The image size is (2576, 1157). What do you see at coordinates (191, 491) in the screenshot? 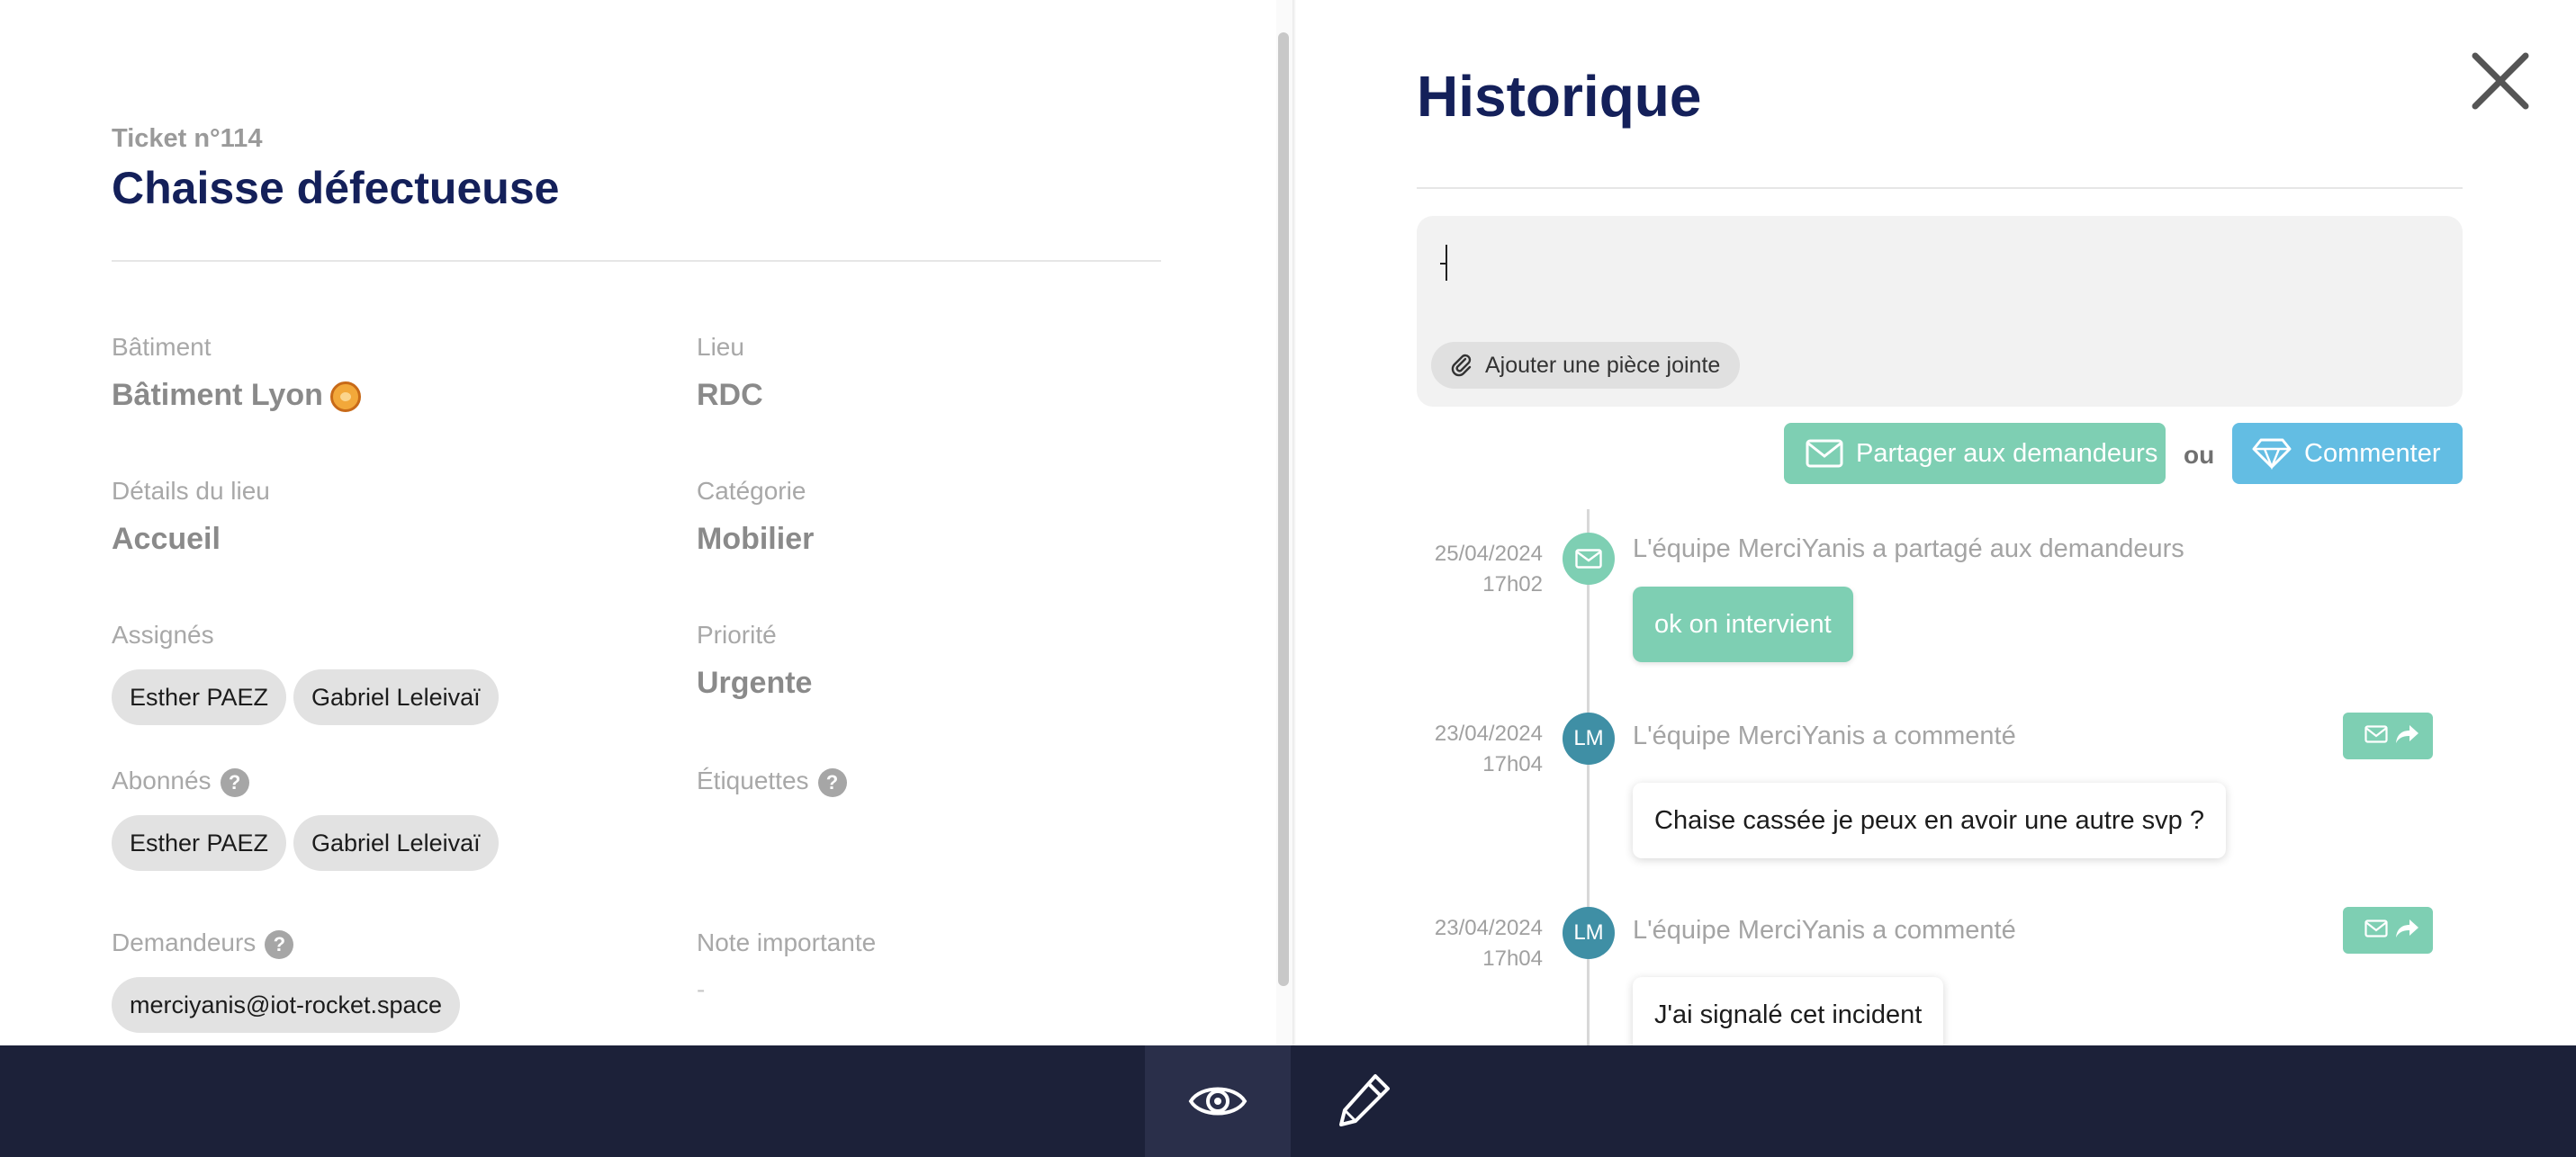
I see `location-details-label: Détails du lieu` at bounding box center [191, 491].